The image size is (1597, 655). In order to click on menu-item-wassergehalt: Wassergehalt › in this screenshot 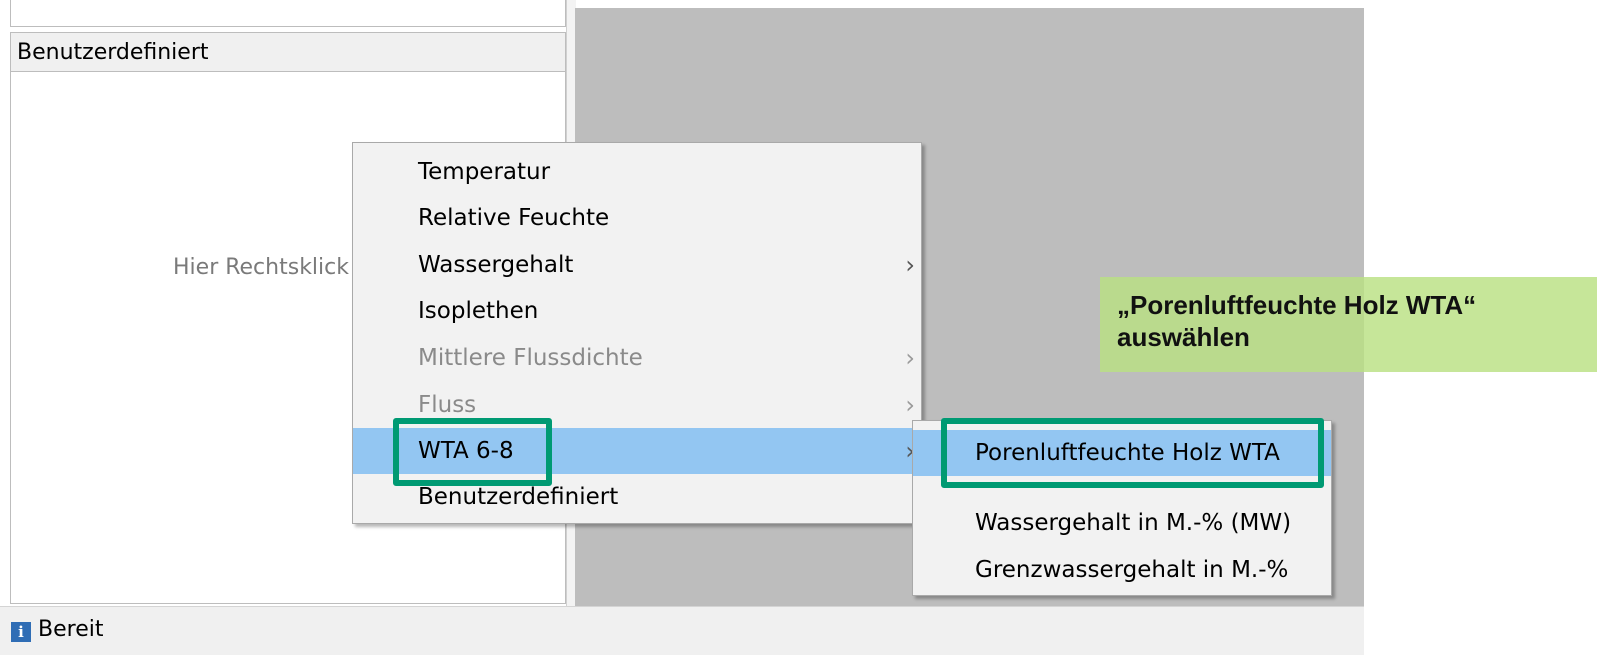, I will do `click(637, 265)`.